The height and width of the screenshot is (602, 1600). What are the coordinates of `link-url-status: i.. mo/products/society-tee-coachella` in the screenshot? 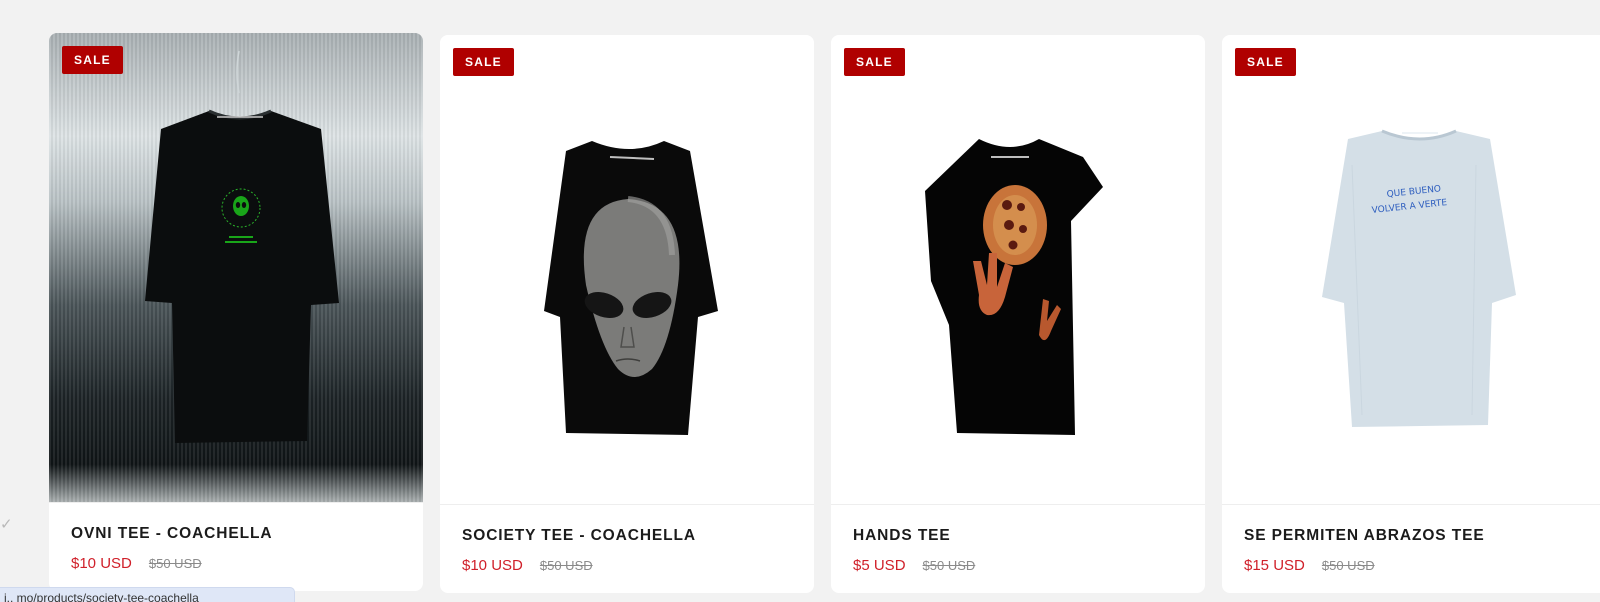 It's located at (147, 594).